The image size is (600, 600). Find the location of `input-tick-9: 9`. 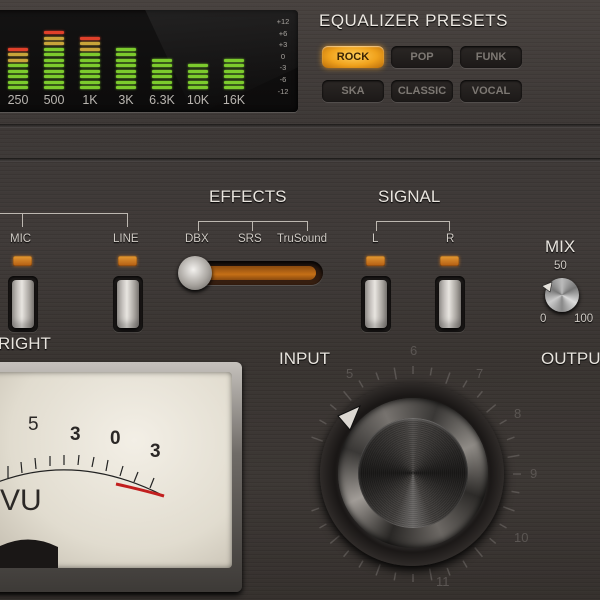

input-tick-9: 9 is located at coordinates (534, 473).